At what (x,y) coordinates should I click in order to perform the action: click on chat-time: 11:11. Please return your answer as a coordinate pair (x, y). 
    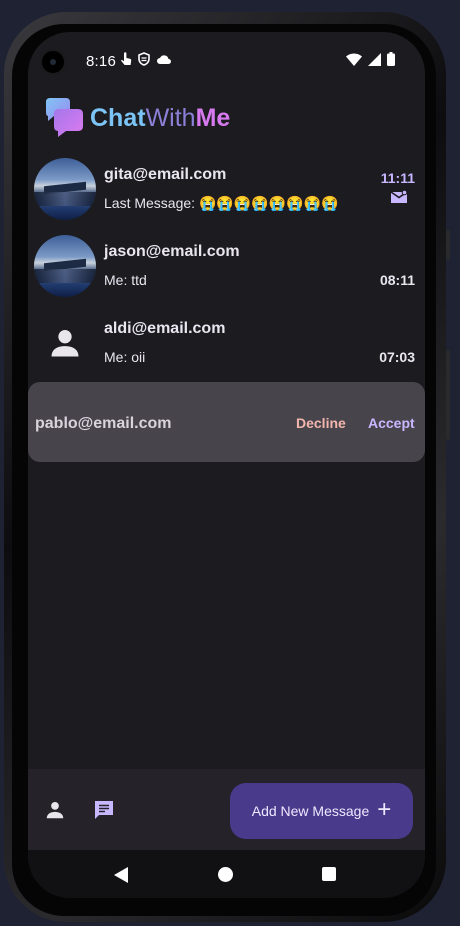
    Looking at the image, I should click on (397, 178).